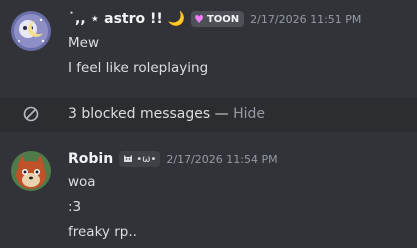 This screenshot has height=248, width=417. I want to click on blocked-text: 3 blocked messages —, so click(148, 114).